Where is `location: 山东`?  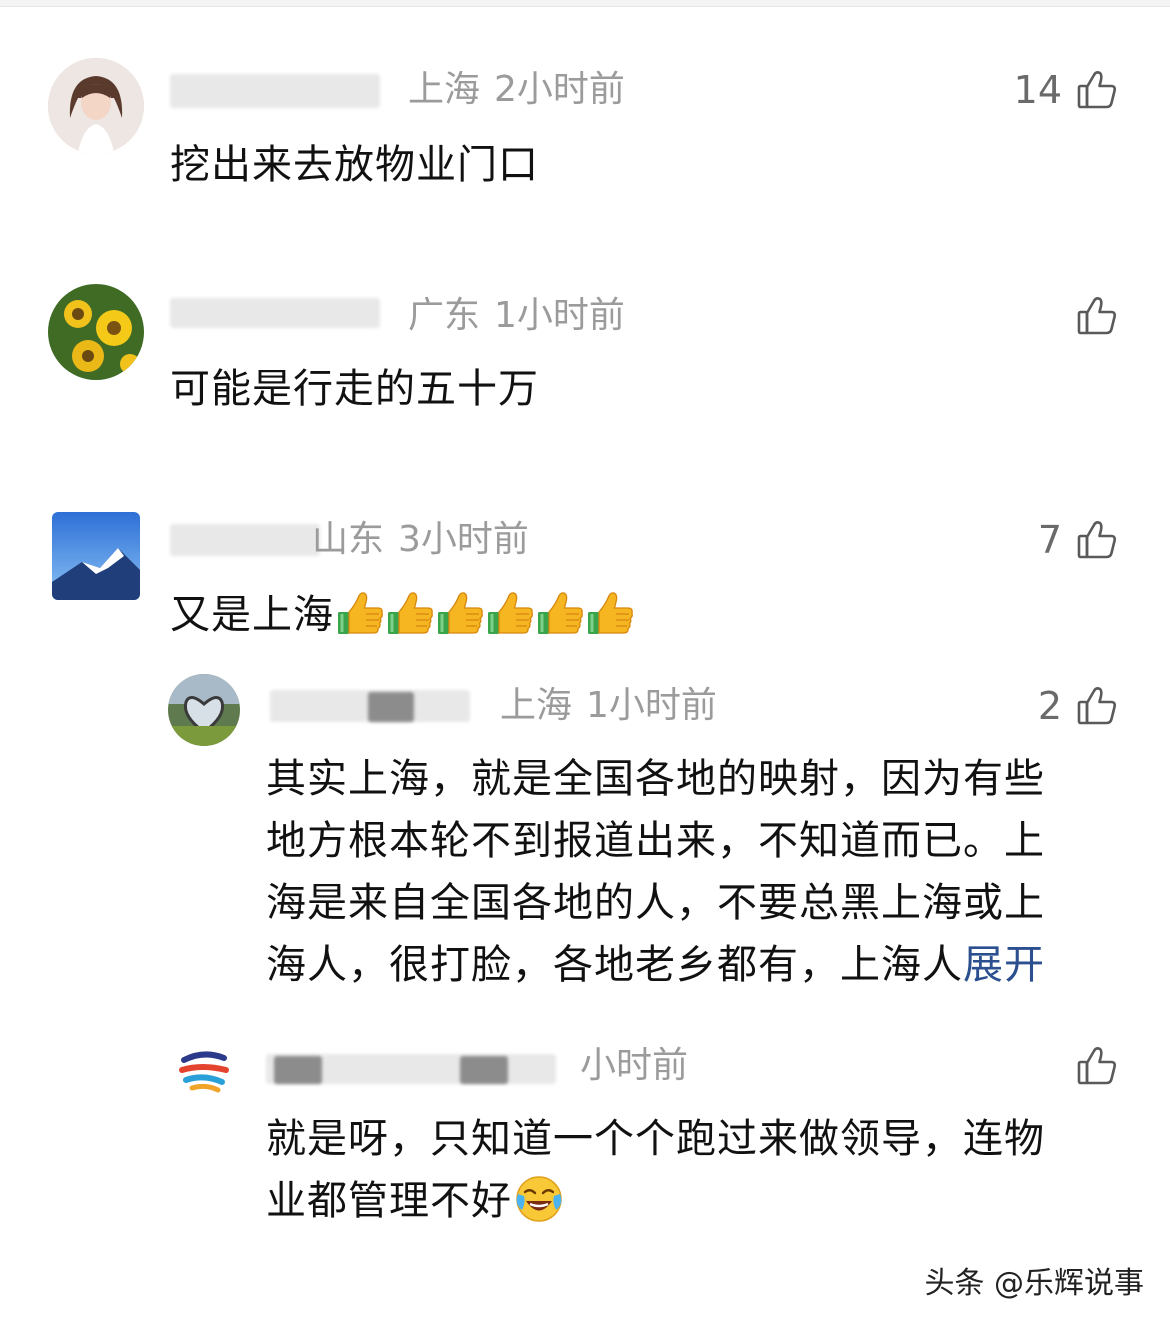
location: 山东 is located at coordinates (348, 539).